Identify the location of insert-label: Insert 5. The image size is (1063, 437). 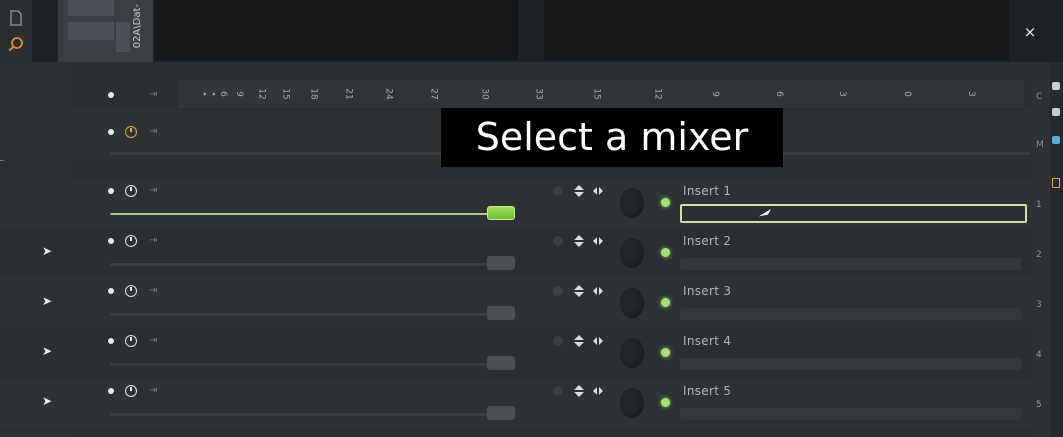
(707, 391).